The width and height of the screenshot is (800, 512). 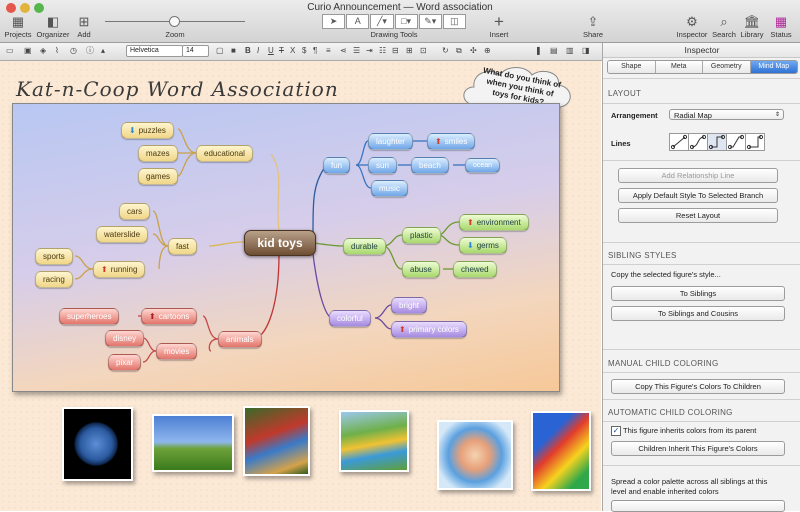 I want to click on line-style-straight-icon, so click(x=679, y=142).